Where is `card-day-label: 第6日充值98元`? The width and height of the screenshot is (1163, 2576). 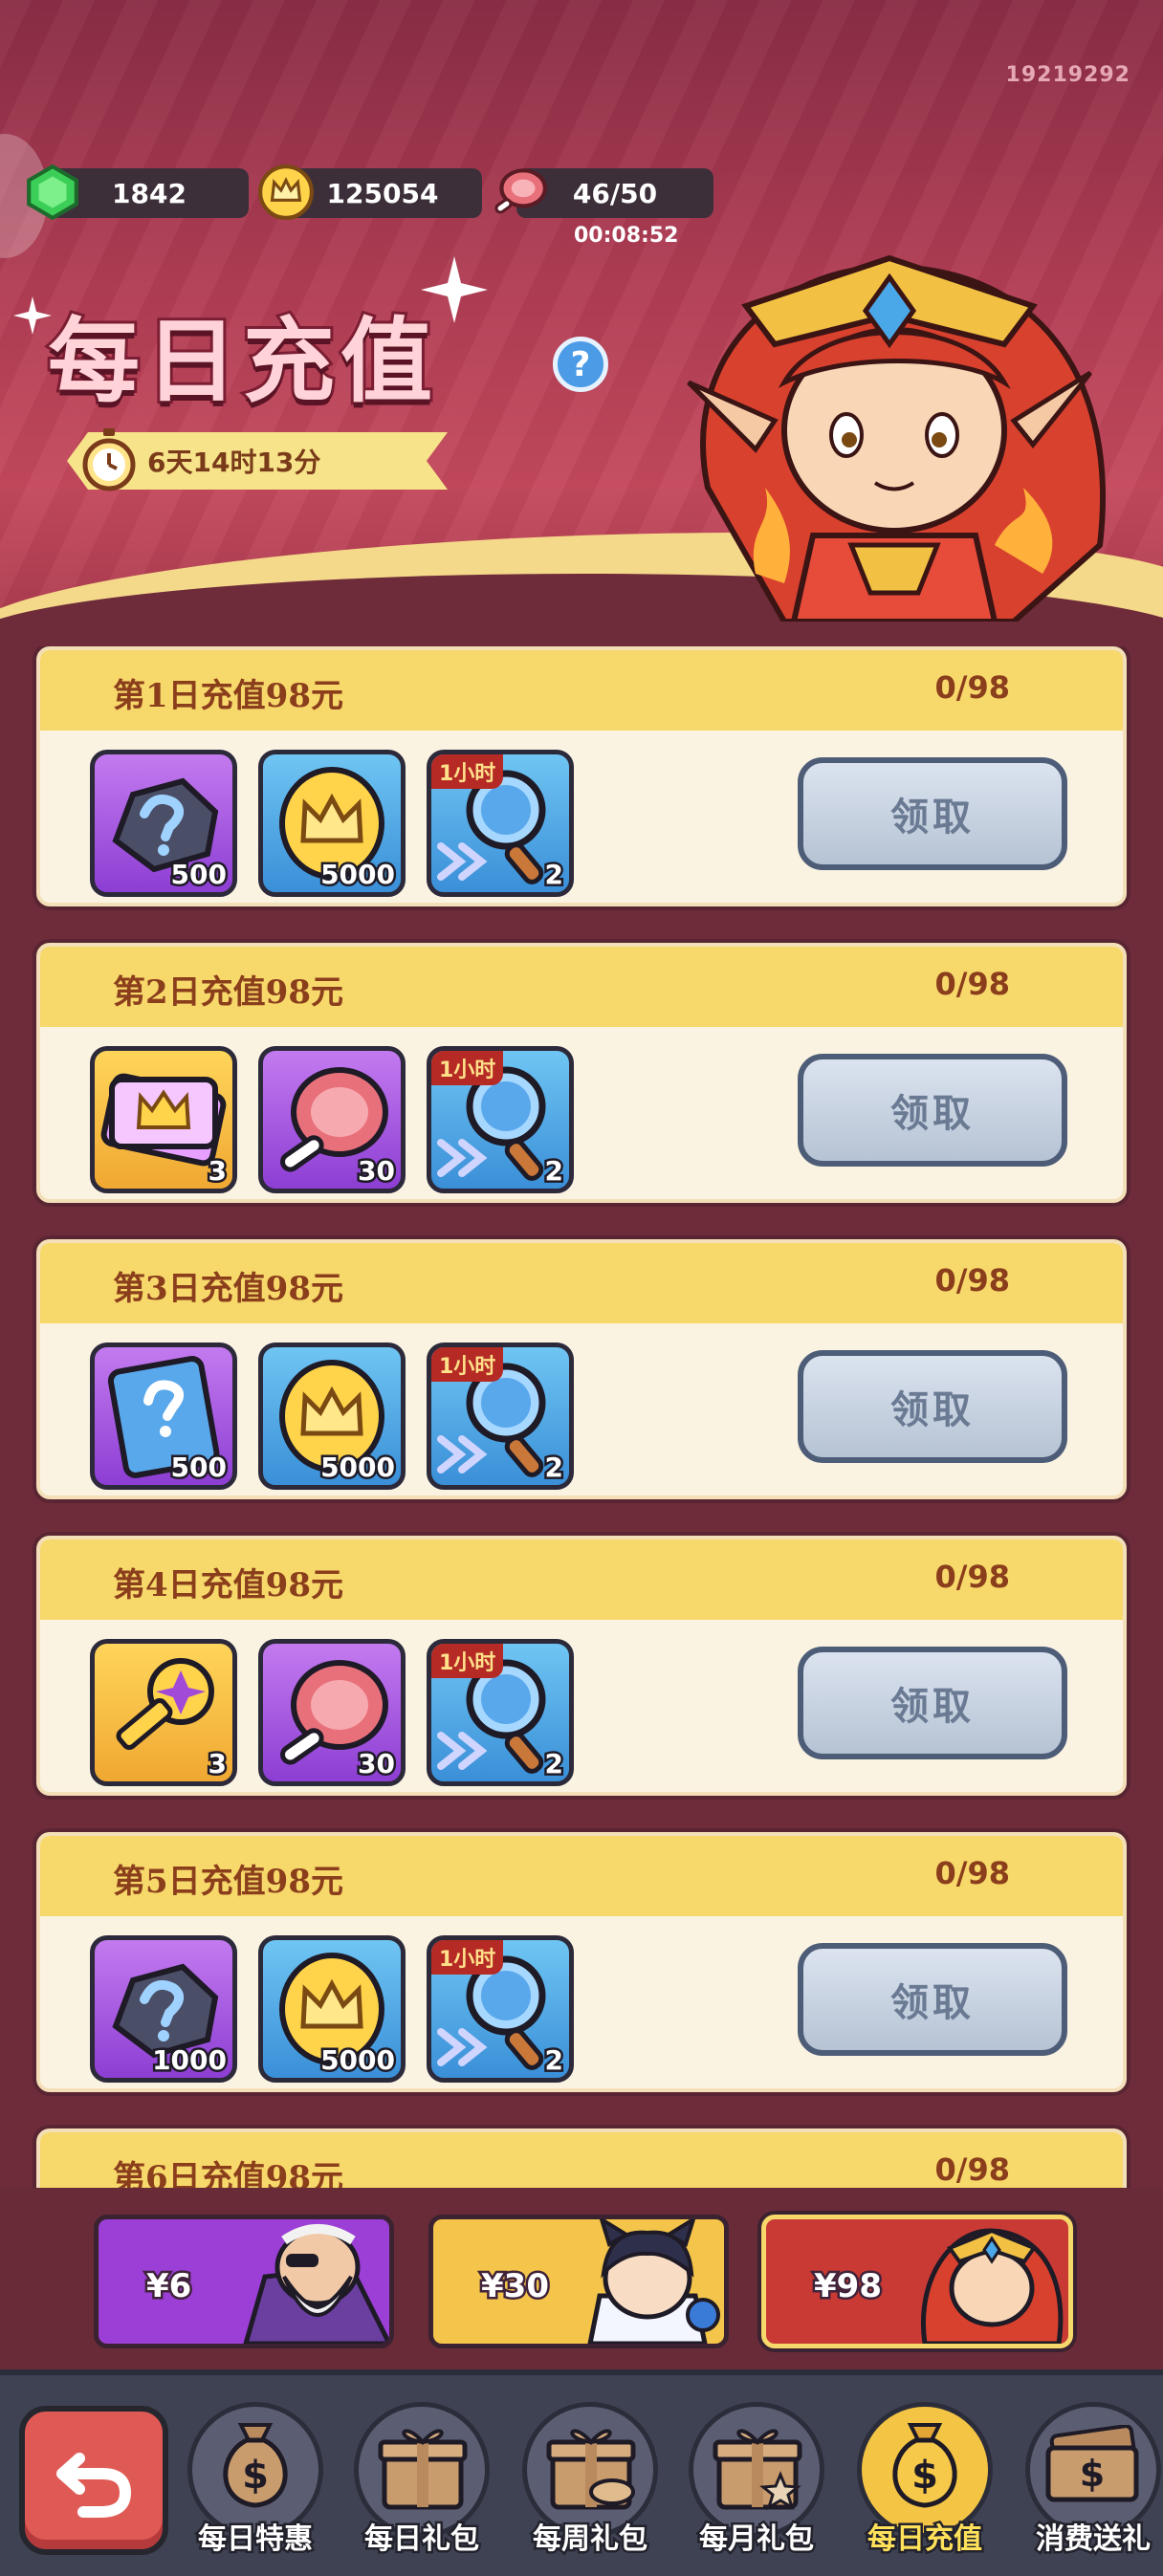 card-day-label: 第6日充值98元 is located at coordinates (228, 2173).